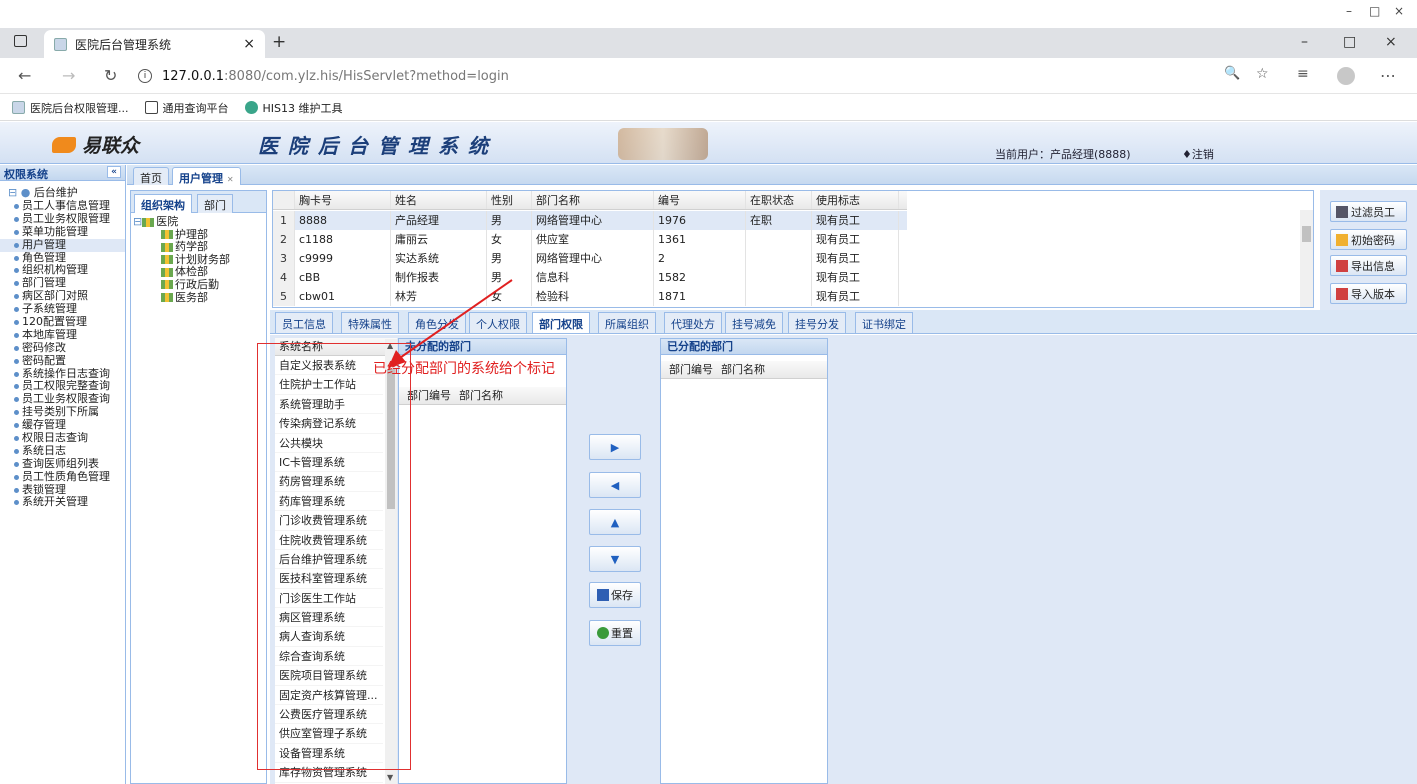 The height and width of the screenshot is (784, 1417). Describe the element at coordinates (593, 200) in the screenshot. I see `grid-column-header: 部门名称` at that location.